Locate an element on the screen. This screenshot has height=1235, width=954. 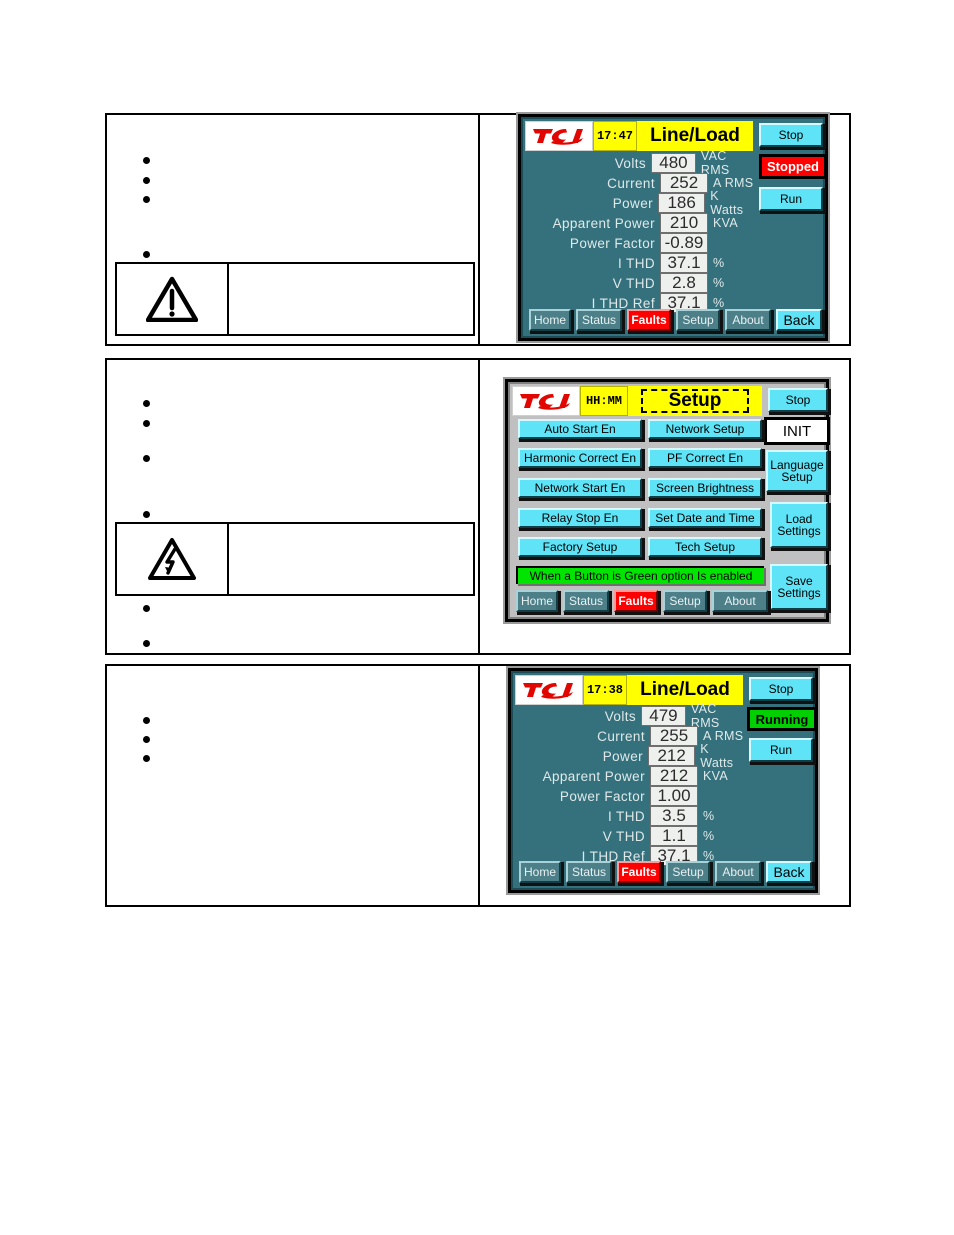
readout-row: Volts 480 VAC RMS is located at coordinates (640, 163).